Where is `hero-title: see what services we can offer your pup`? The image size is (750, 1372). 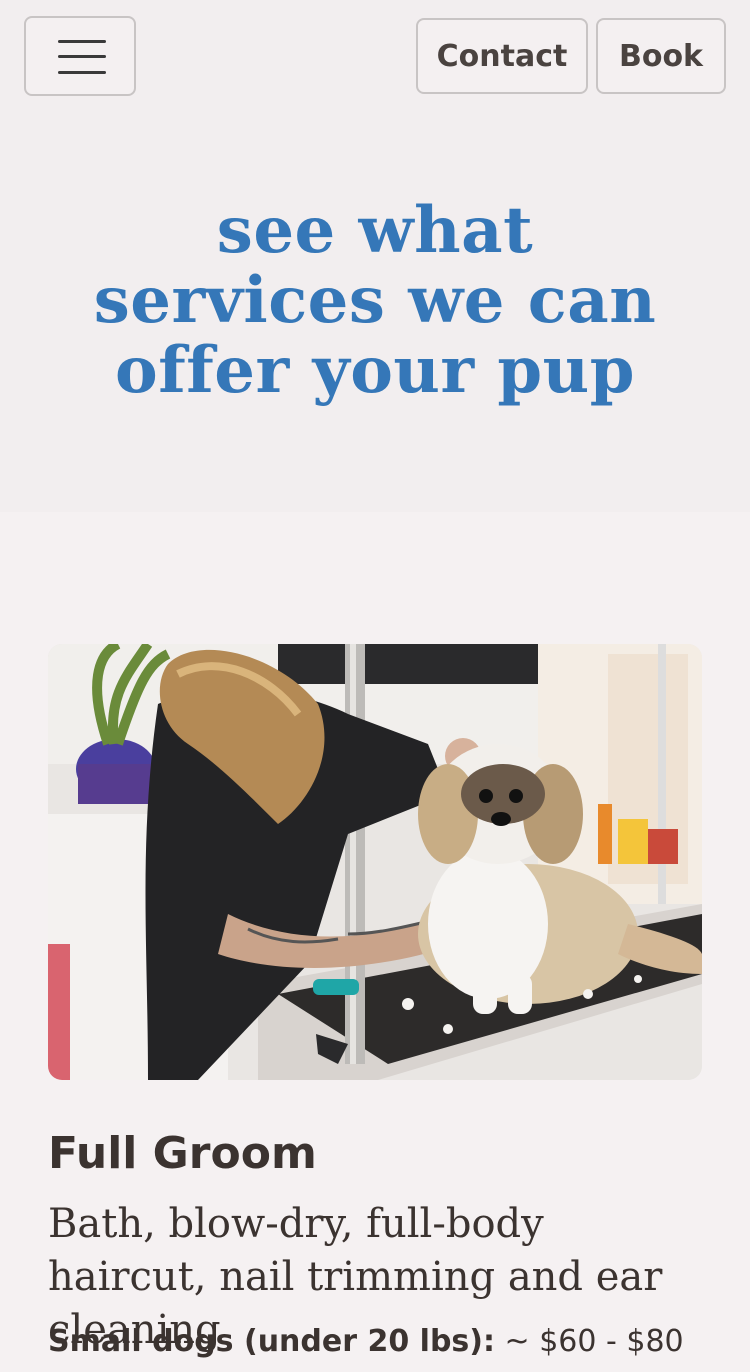 hero-title: see what services we can offer your pup is located at coordinates (375, 300).